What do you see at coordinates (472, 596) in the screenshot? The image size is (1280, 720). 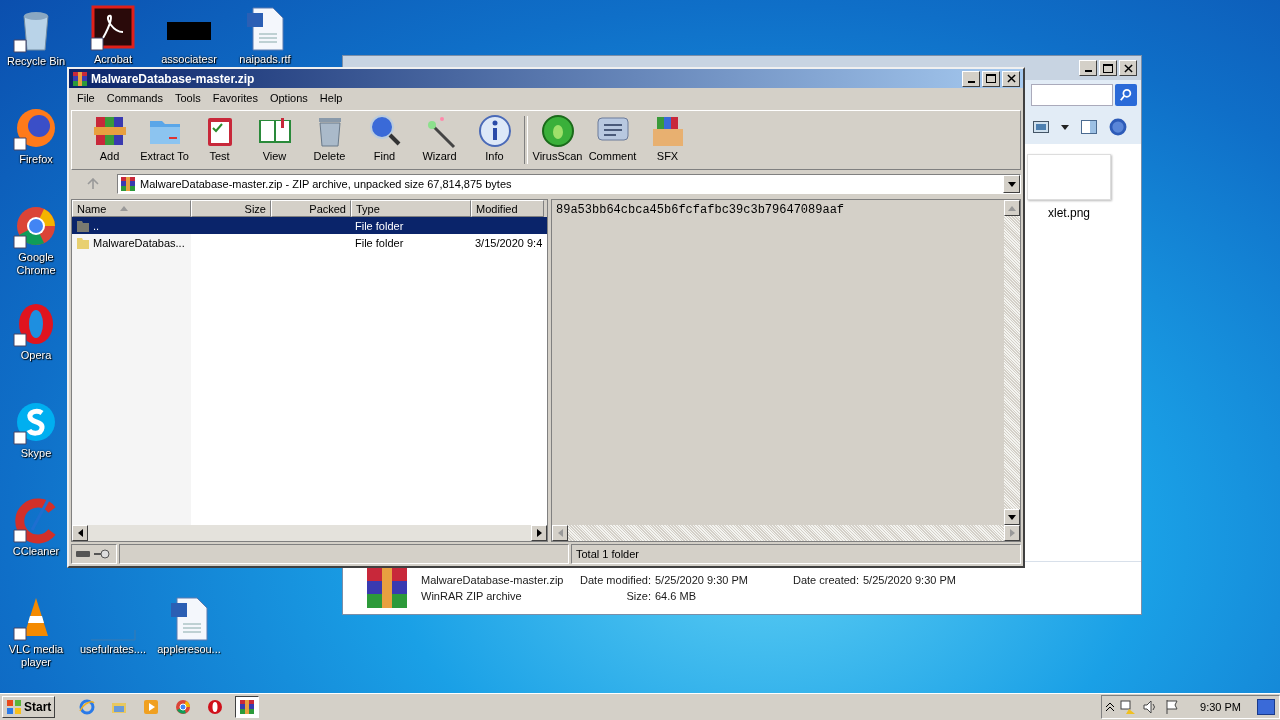 I see `file-type: WinRAR ZIP archive` at bounding box center [472, 596].